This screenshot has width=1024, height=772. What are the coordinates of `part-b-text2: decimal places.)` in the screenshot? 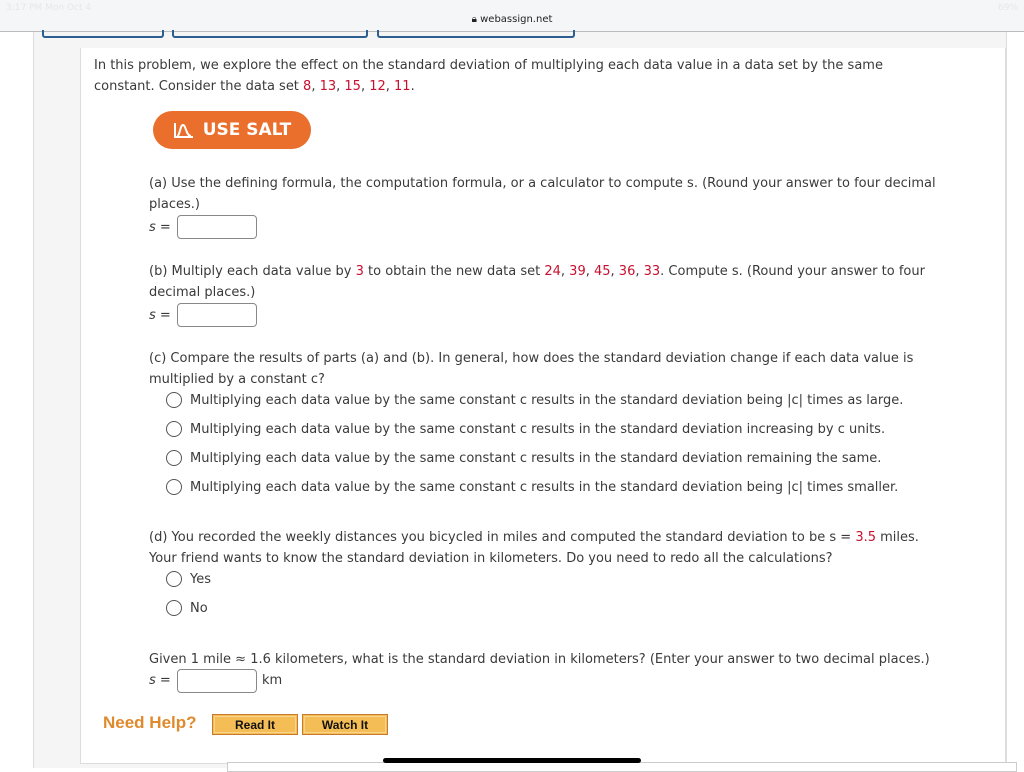 It's located at (202, 292).